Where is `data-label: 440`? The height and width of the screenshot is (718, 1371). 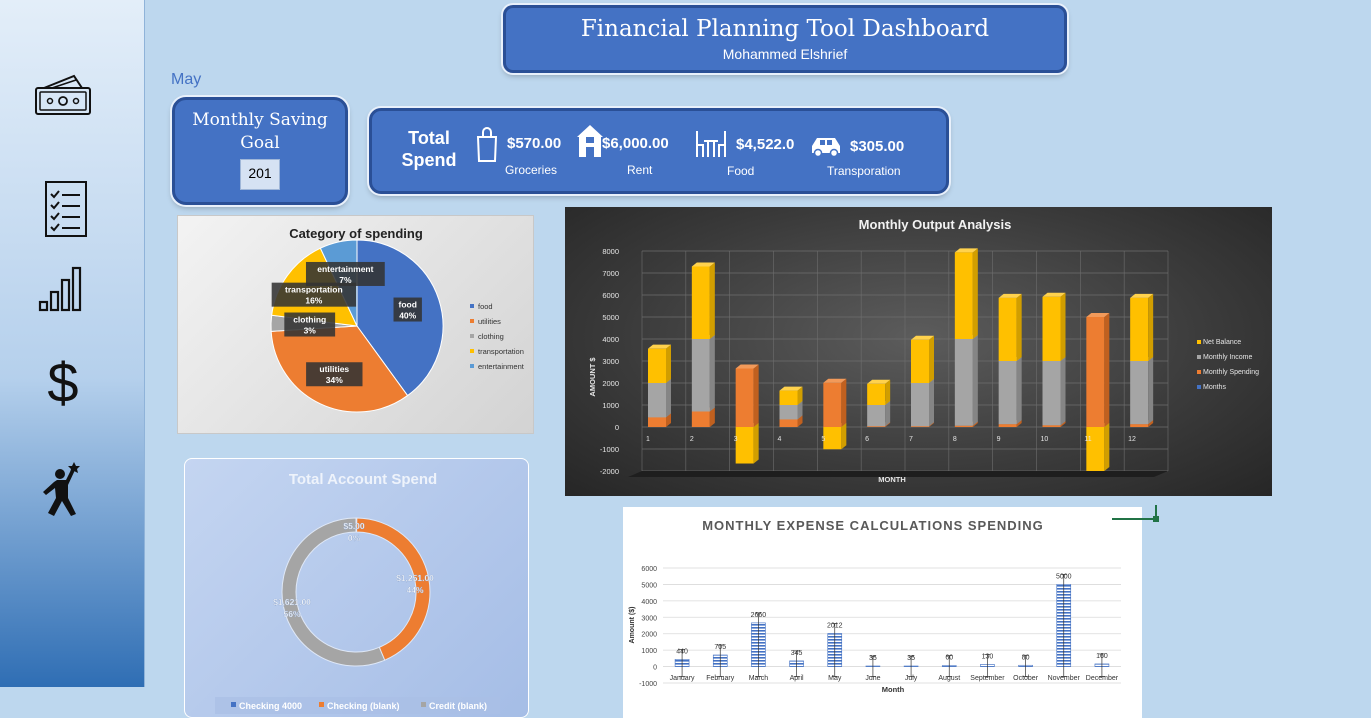 data-label: 440 is located at coordinates (682, 651).